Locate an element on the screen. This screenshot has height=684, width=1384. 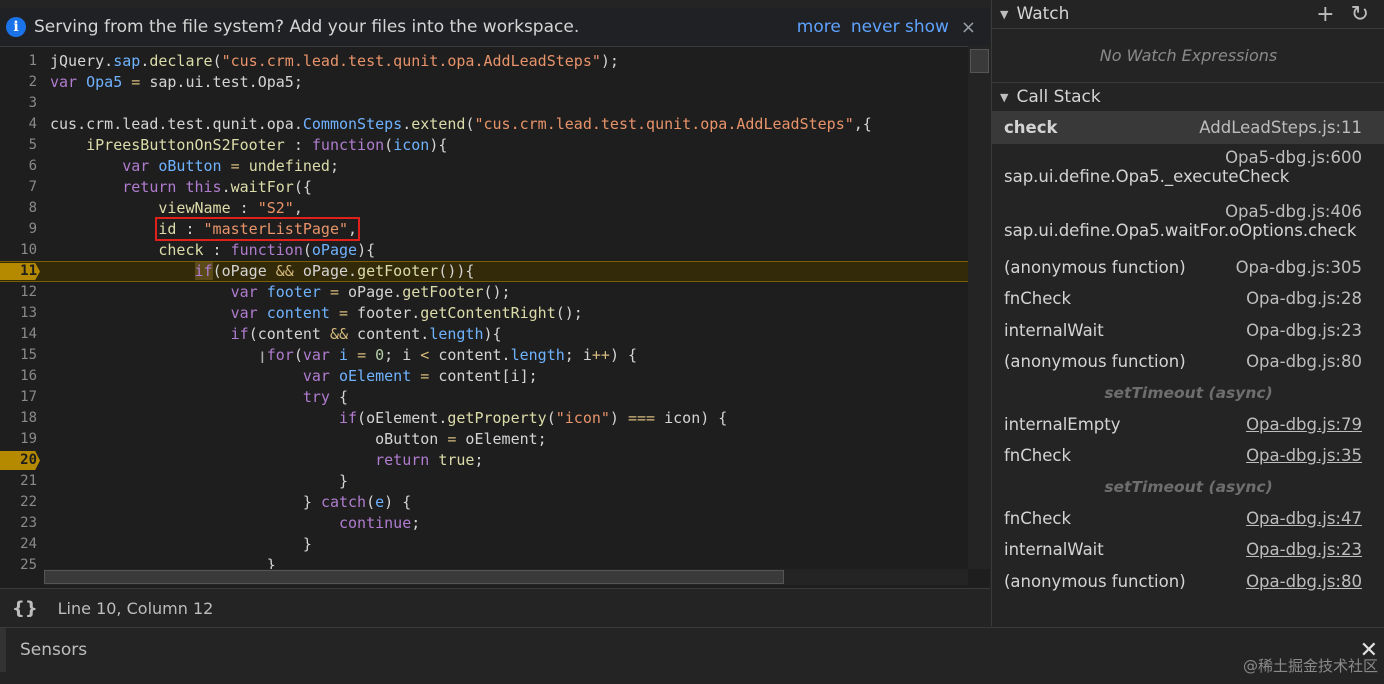
tab-sensors: Sensors is located at coordinates (43, 650).